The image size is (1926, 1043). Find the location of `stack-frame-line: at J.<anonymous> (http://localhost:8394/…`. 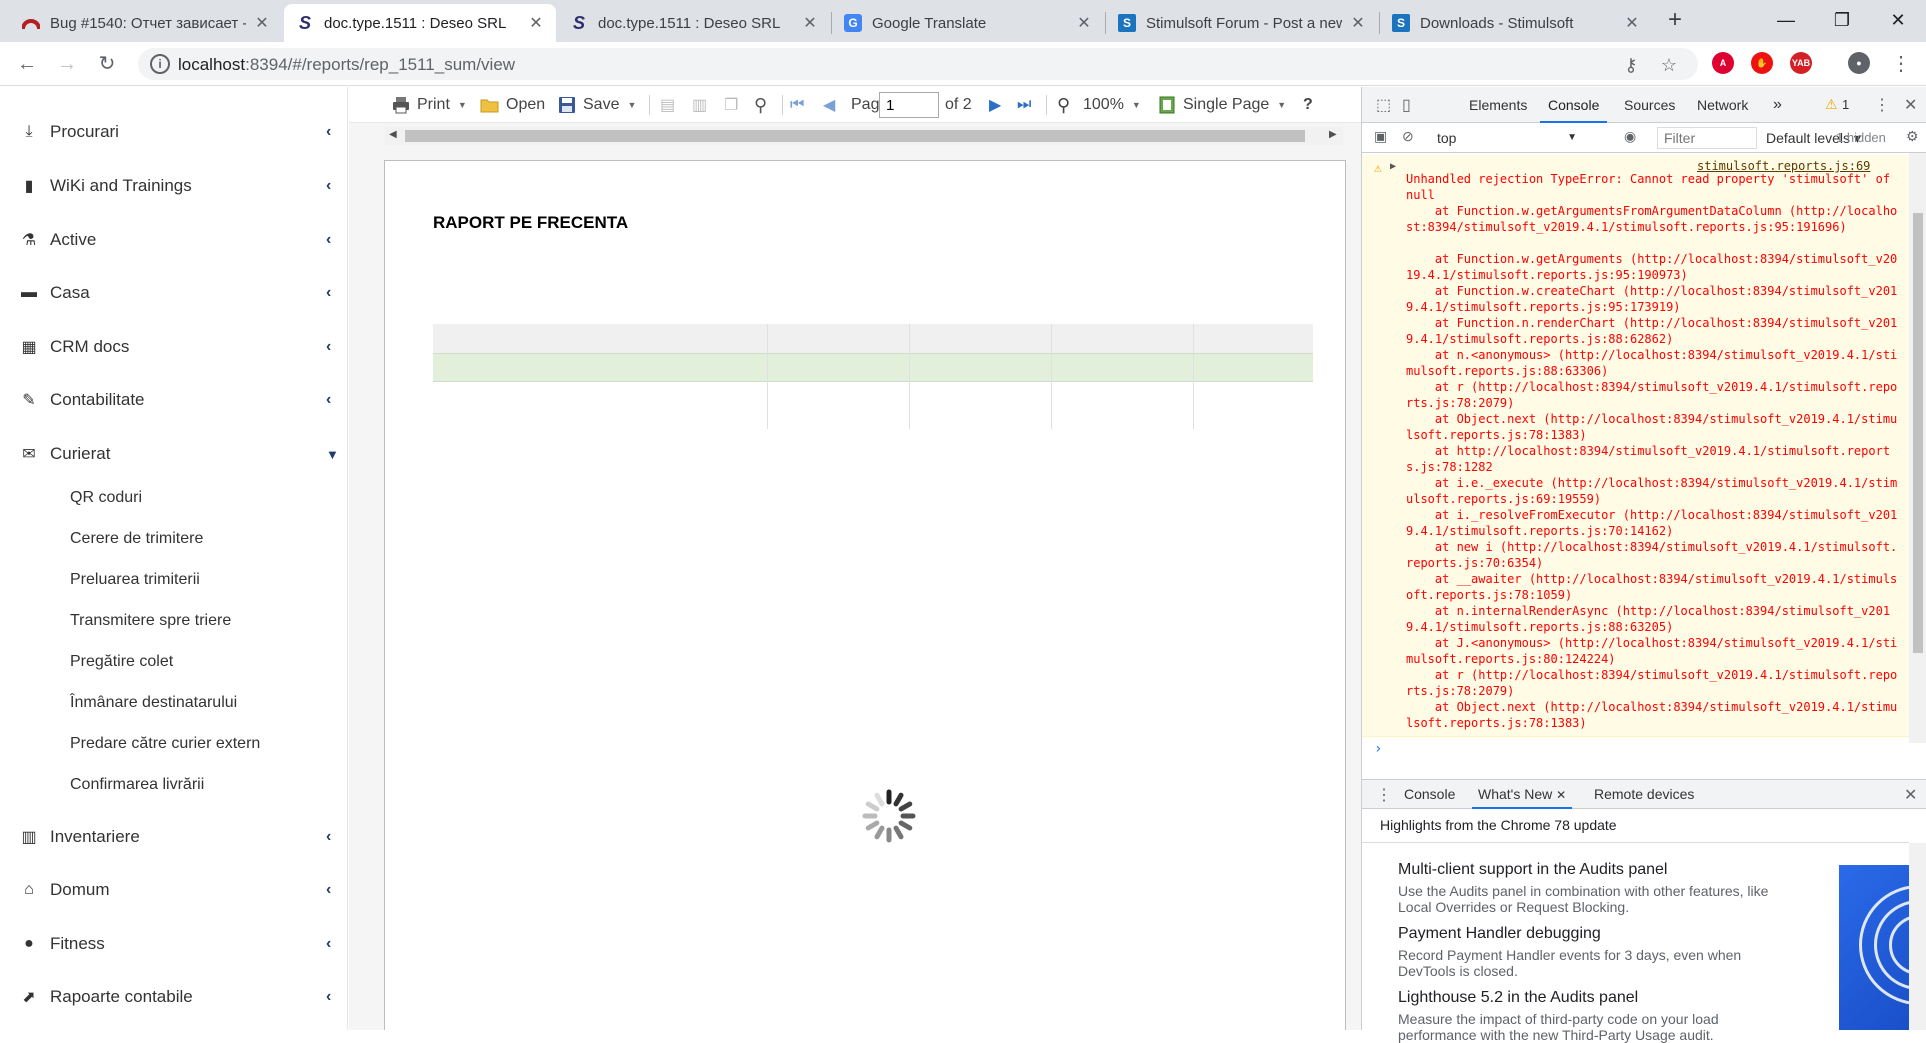

stack-frame-line: at J.<anonymous> (http://localhost:8394/… is located at coordinates (1652, 651).